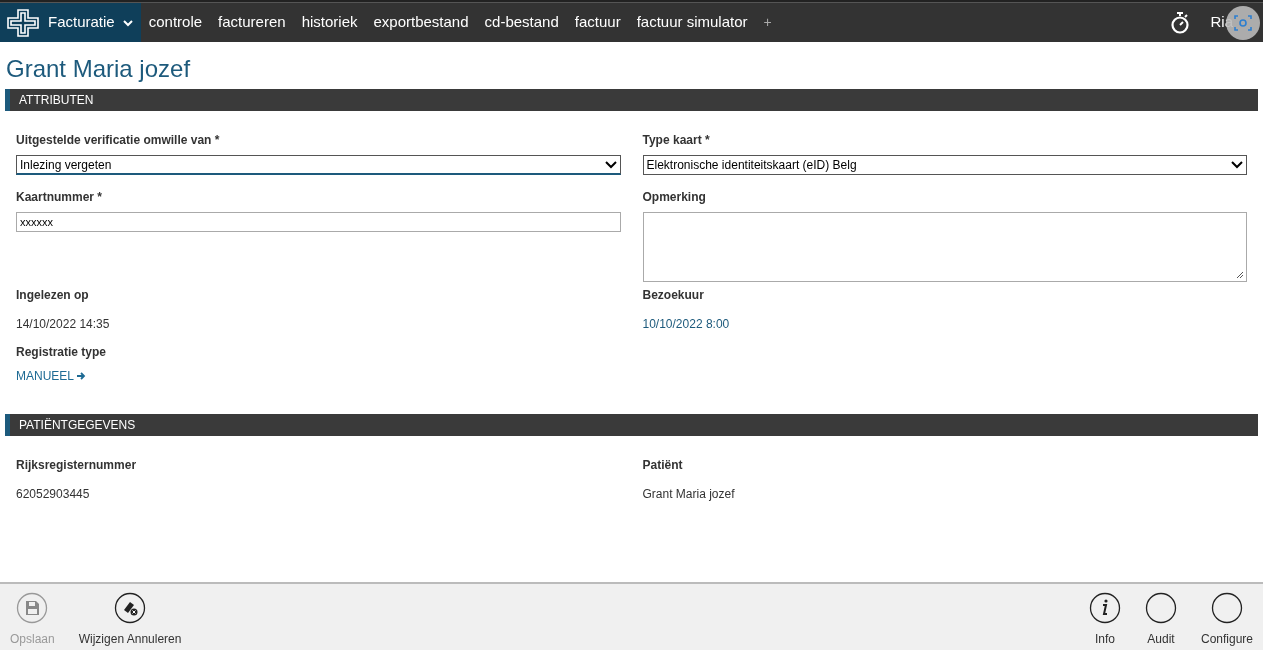 This screenshot has height=653, width=1263. What do you see at coordinates (631, 425) in the screenshot?
I see `section-header: PATIËNTGEGEVENS` at bounding box center [631, 425].